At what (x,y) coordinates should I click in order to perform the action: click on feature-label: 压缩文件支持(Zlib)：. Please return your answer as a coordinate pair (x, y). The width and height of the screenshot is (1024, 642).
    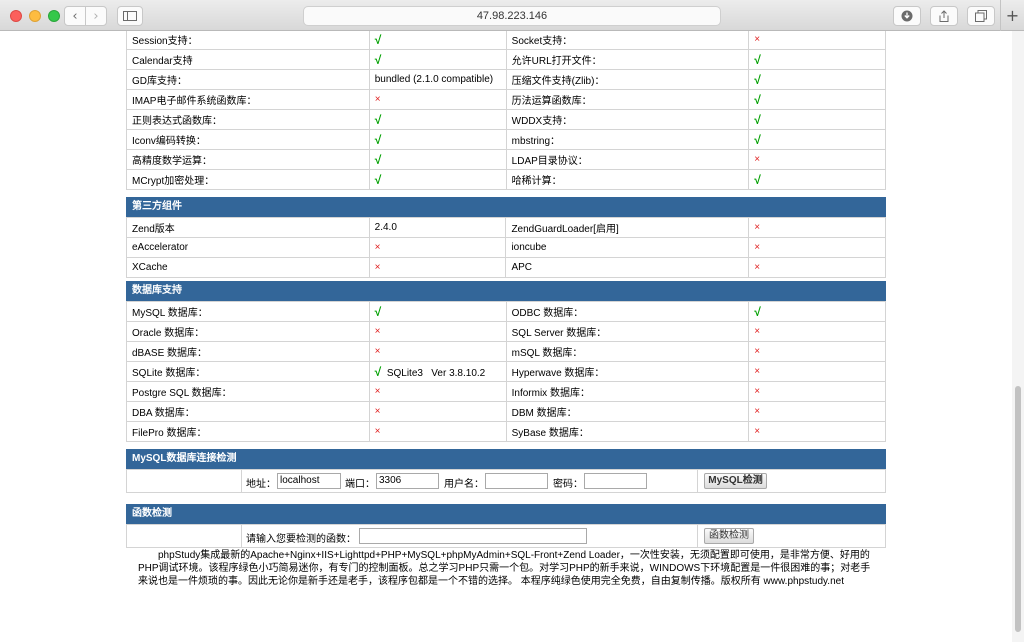
    Looking at the image, I should click on (627, 79).